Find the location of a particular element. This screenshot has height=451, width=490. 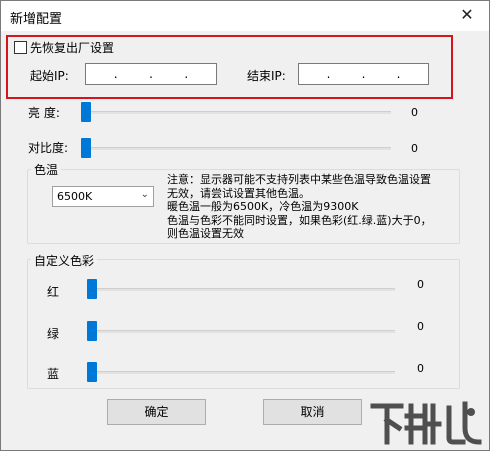

start-ip-label: 起始IP: is located at coordinates (49, 76).